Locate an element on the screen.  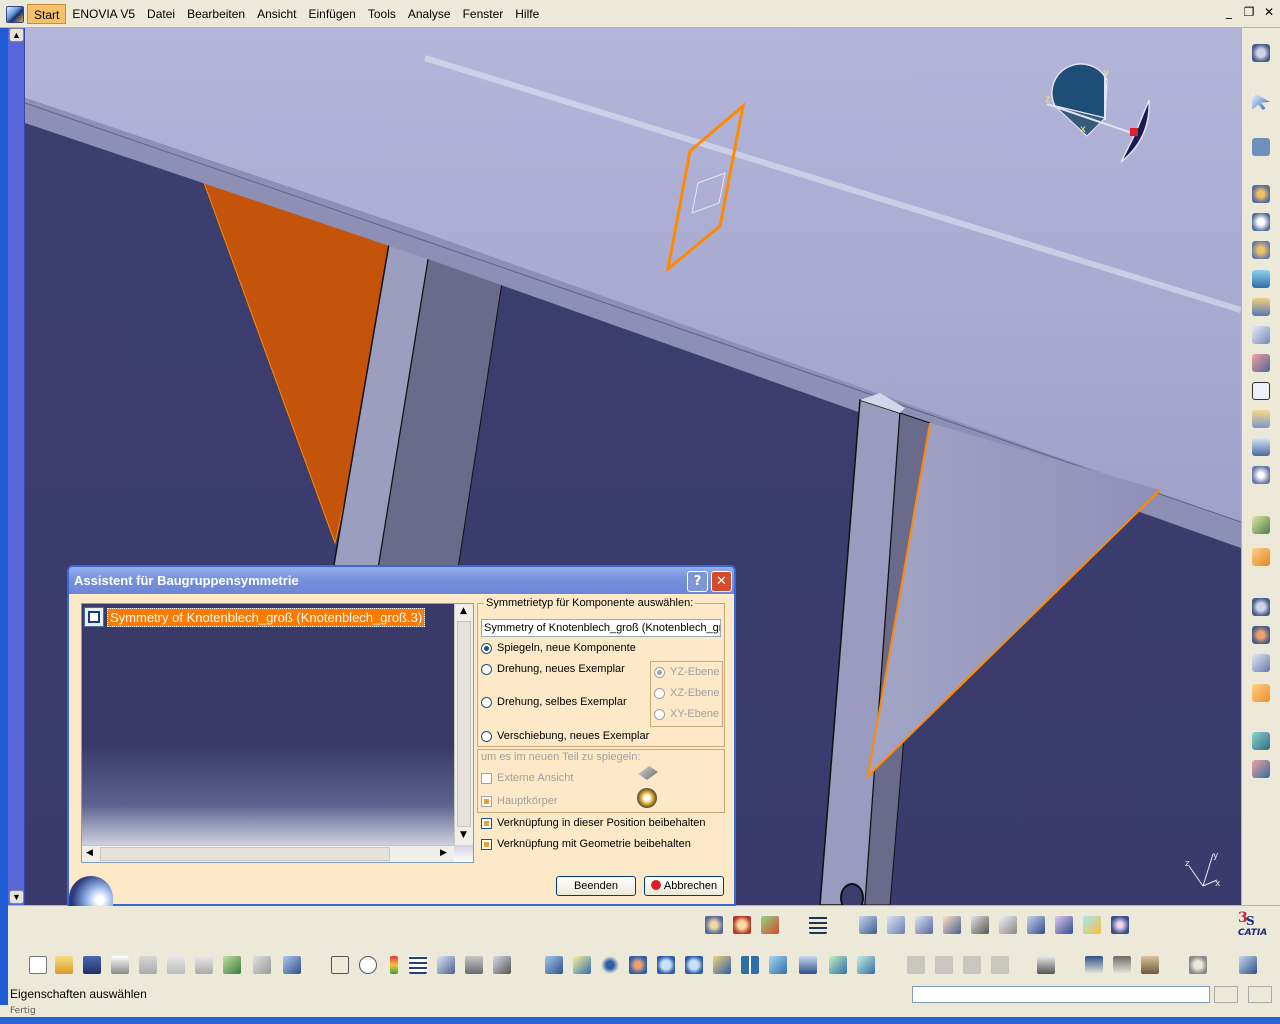
radio-rotate-same-dot is located at coordinates (486, 702).